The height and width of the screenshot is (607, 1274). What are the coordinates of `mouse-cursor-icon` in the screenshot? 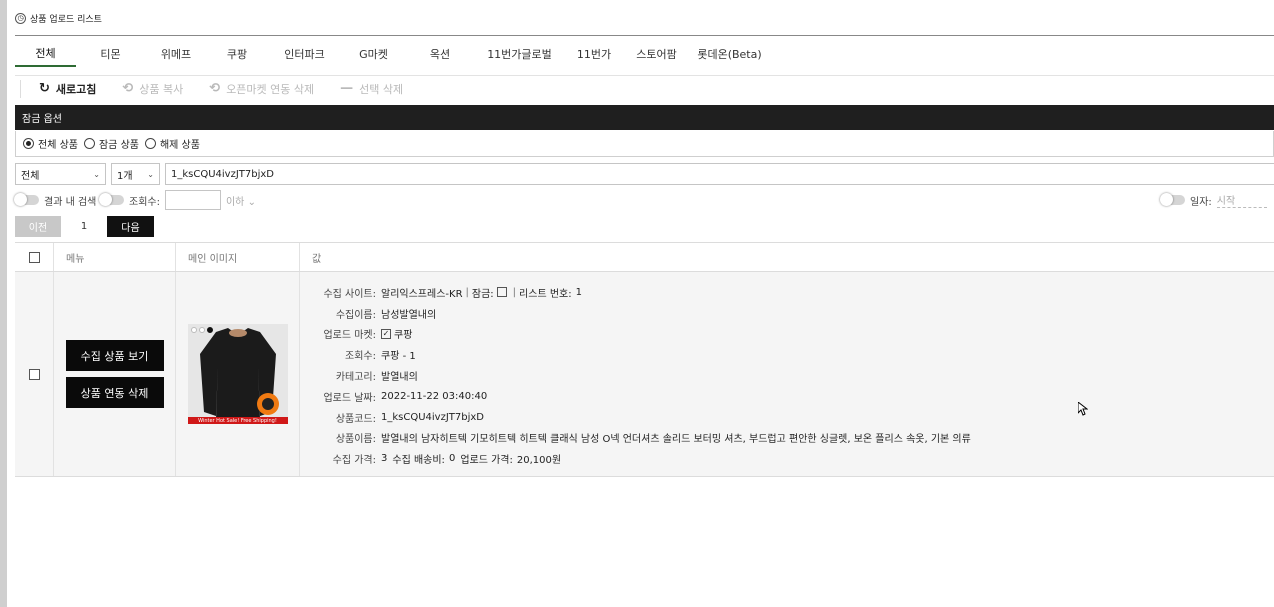 It's located at (1083, 409).